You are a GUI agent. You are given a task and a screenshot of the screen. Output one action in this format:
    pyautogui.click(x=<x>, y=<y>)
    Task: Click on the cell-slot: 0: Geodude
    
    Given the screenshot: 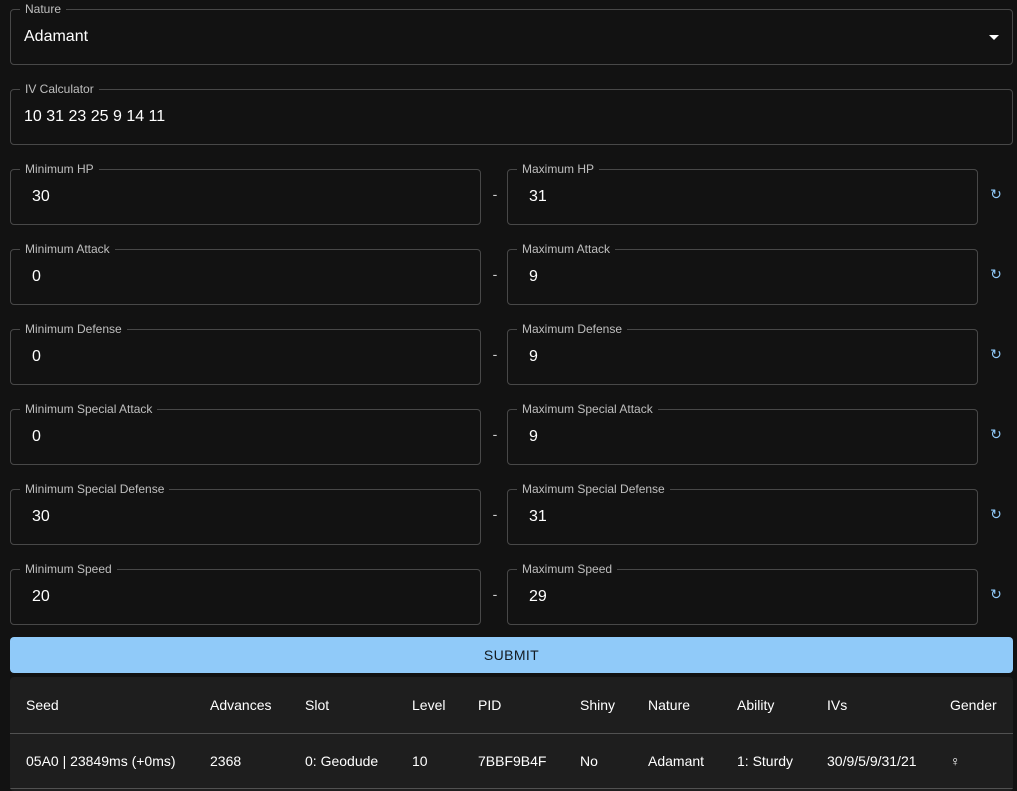 What is the action you would take?
    pyautogui.click(x=342, y=761)
    